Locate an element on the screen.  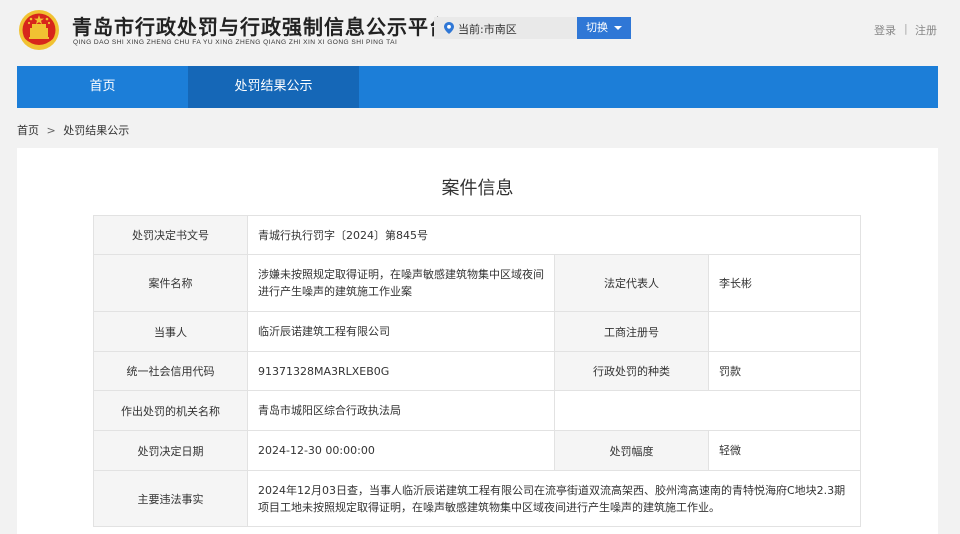
case-name-label: 案件名称 is located at coordinates (170, 283).